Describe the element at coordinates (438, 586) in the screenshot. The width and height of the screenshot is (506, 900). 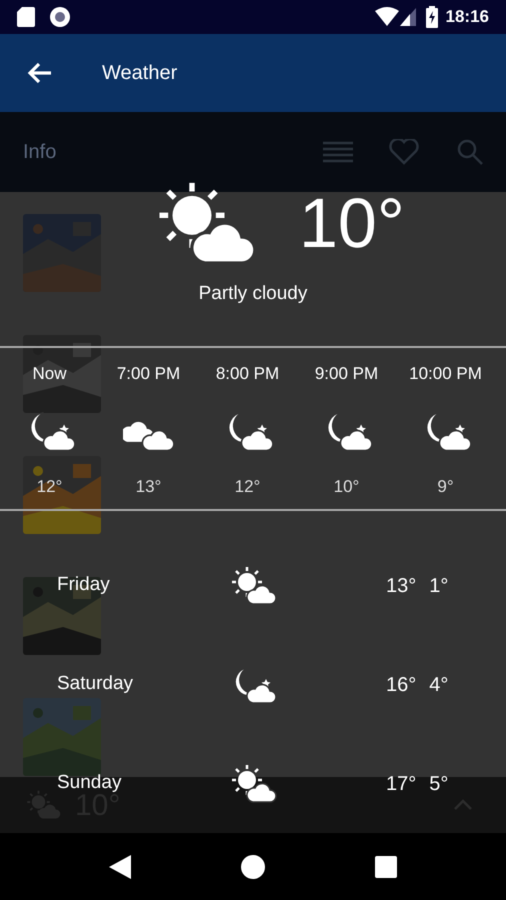
I see `low-temperature: 1°` at that location.